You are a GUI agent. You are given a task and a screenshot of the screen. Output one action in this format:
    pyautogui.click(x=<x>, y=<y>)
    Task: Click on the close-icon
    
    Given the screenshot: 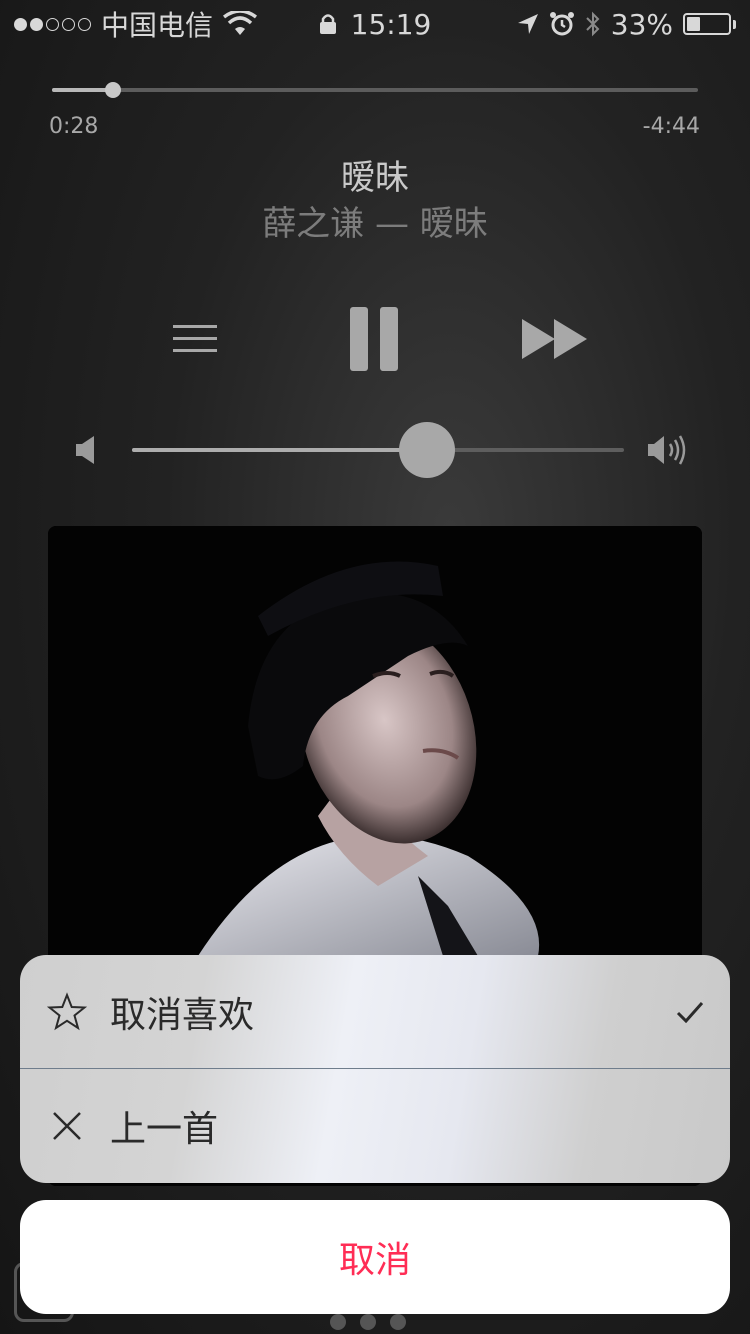 What is the action you would take?
    pyautogui.click(x=65, y=1126)
    